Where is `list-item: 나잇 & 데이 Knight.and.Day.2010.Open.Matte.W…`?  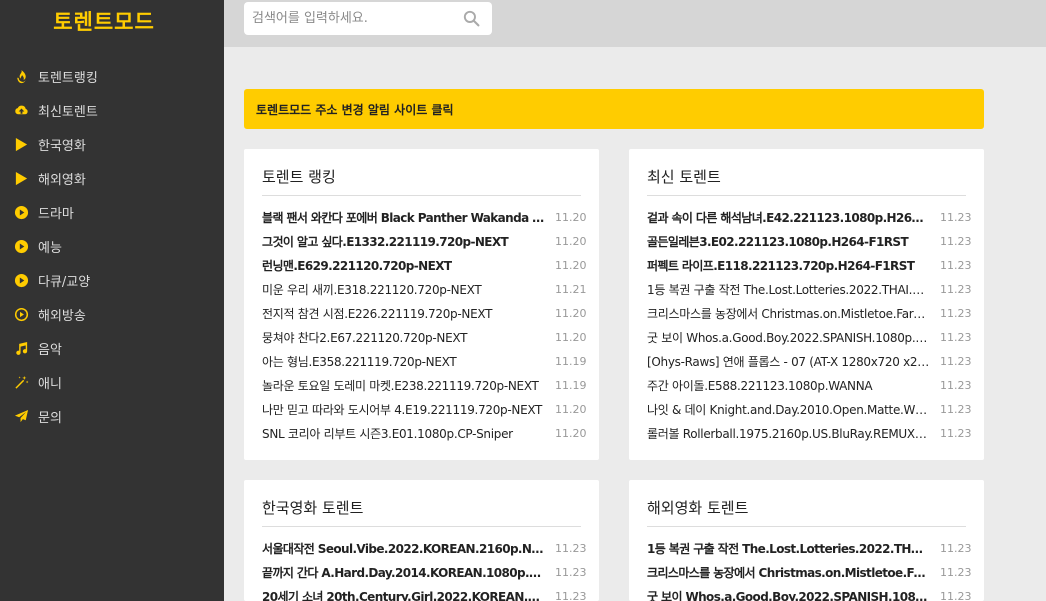 list-item: 나잇 & 데이 Knight.and.Day.2010.Open.Matte.W… is located at coordinates (809, 409).